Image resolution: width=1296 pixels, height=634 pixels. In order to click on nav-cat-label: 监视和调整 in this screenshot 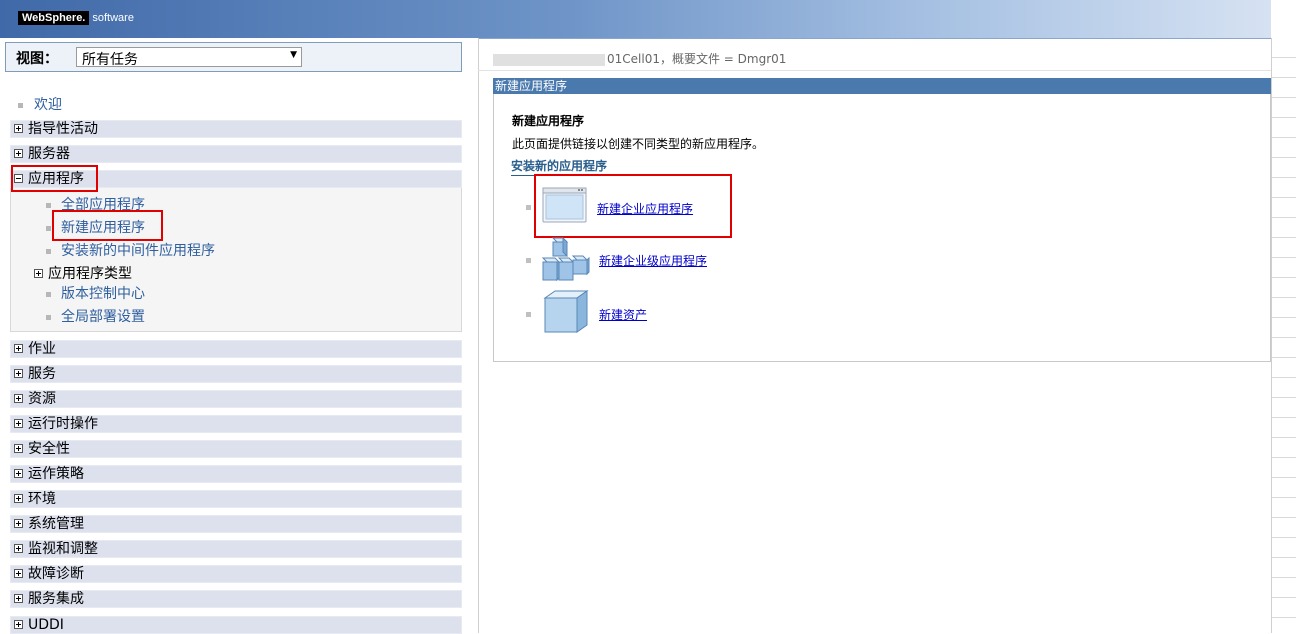, I will do `click(63, 549)`.